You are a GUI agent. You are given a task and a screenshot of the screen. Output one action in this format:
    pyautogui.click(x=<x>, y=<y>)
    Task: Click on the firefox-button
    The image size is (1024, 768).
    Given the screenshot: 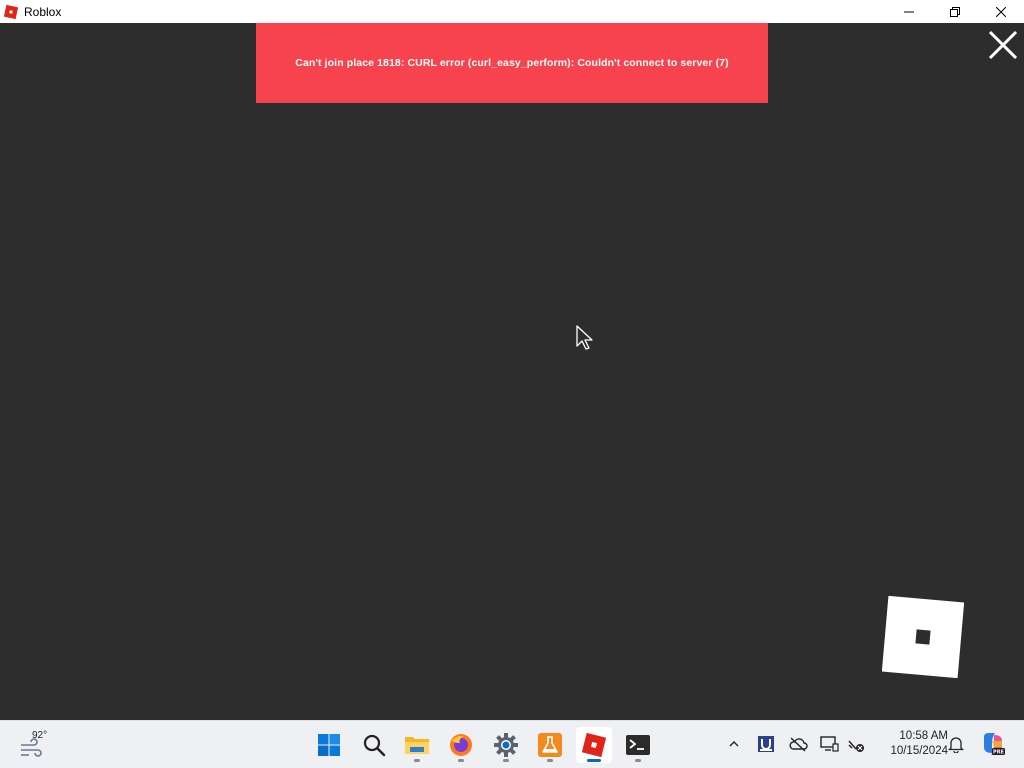 What is the action you would take?
    pyautogui.click(x=461, y=745)
    